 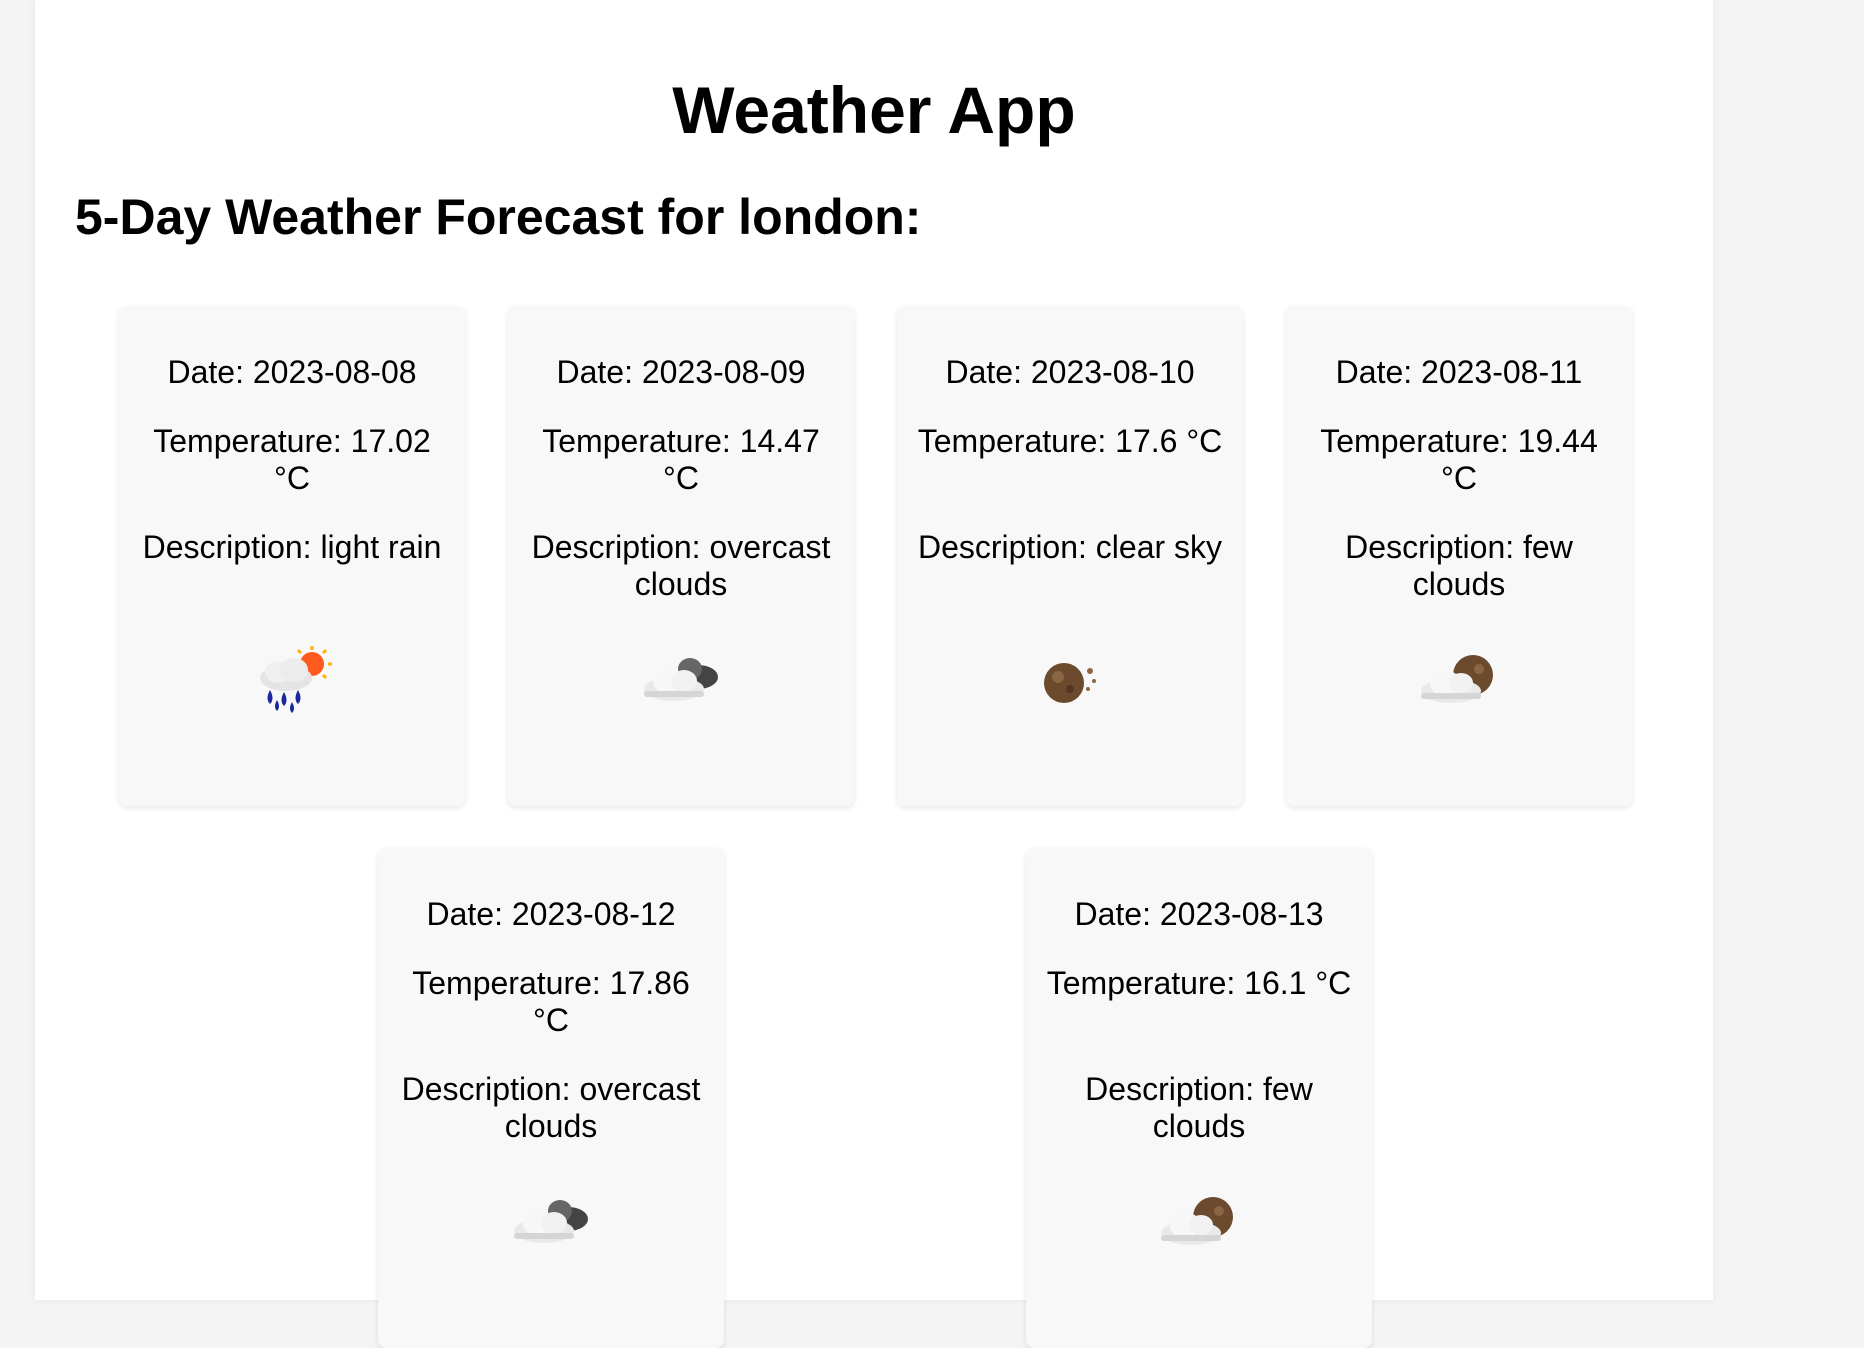 What do you see at coordinates (292, 547) in the screenshot?
I see `forecast-description: Description: light rain` at bounding box center [292, 547].